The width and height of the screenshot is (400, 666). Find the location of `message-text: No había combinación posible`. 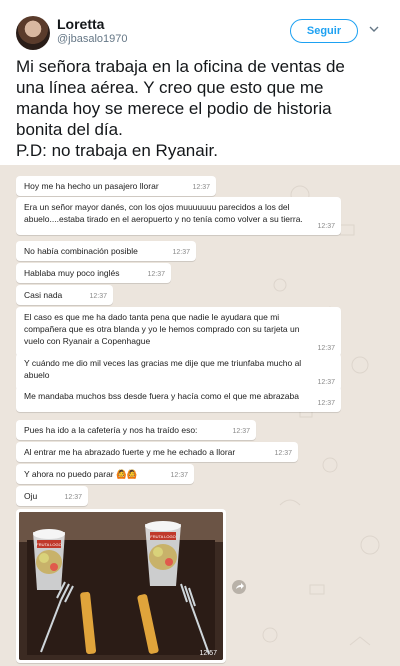

message-text: No había combinación posible is located at coordinates (81, 251).